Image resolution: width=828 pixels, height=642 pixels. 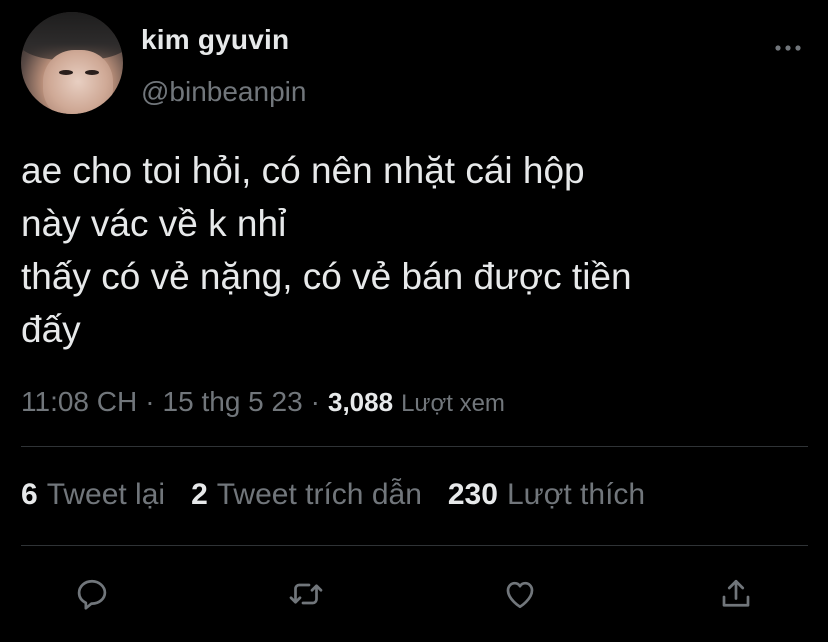 What do you see at coordinates (453, 403) in the screenshot?
I see `views-label: Lượt xem` at bounding box center [453, 403].